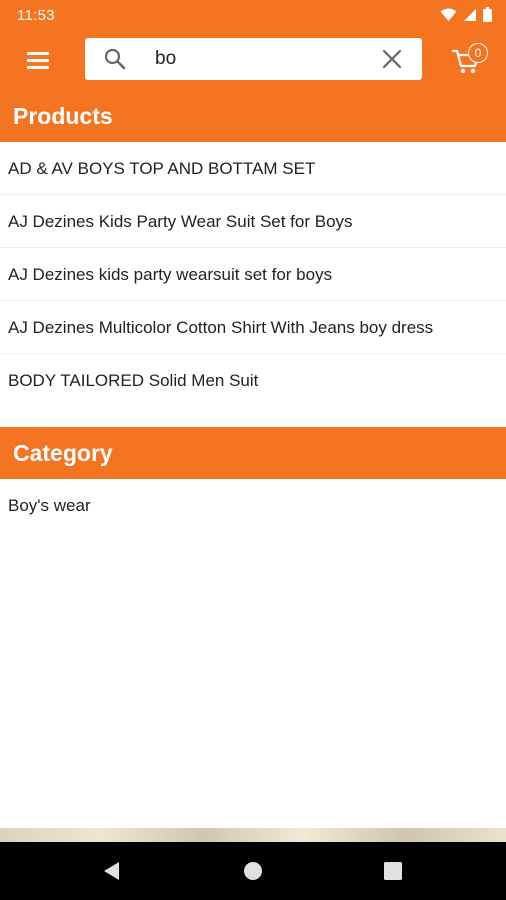 The image size is (506, 900). What do you see at coordinates (63, 116) in the screenshot?
I see `products-title: Products` at bounding box center [63, 116].